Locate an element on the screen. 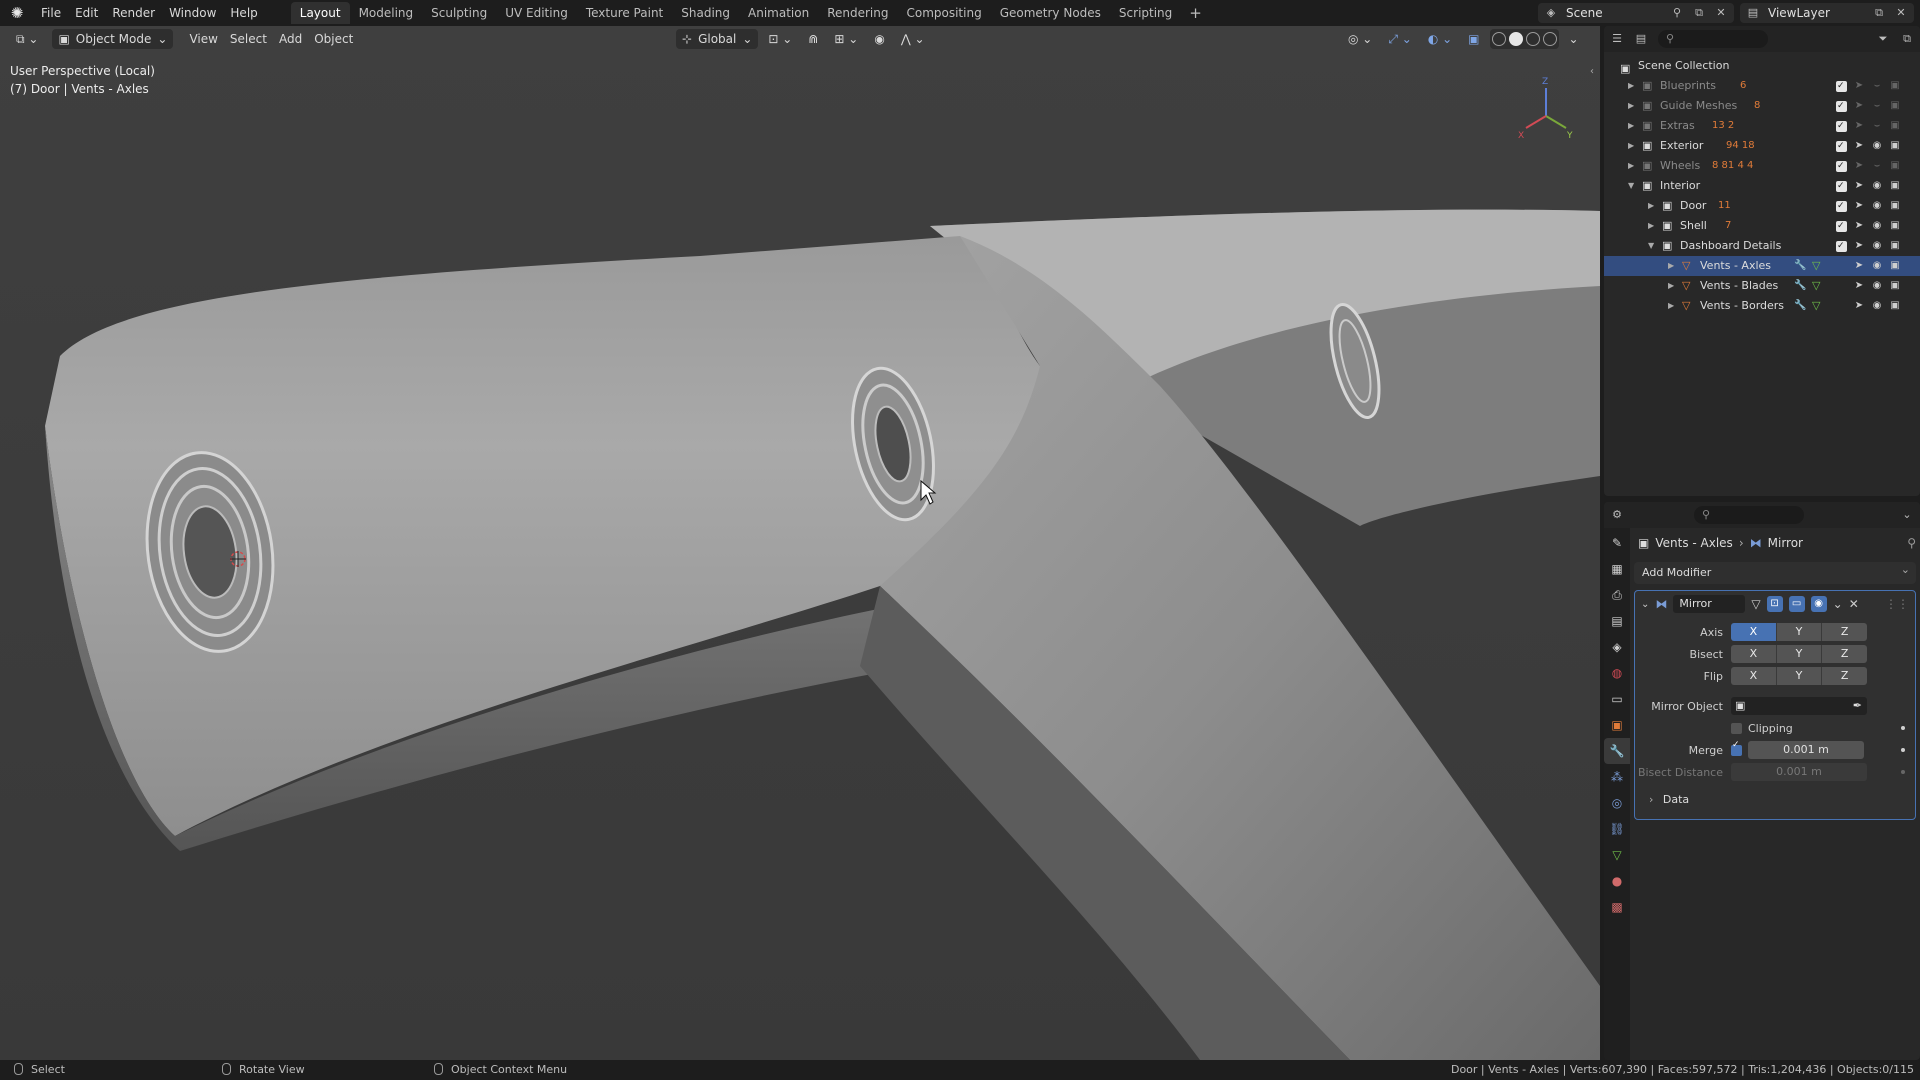  outliner-editor-icon: ☰ is located at coordinates (1617, 39).